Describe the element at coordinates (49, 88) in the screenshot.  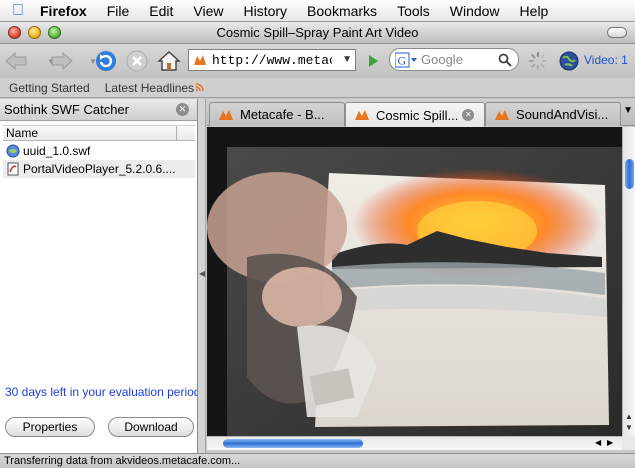
I see `bookmark-getting-started: Getting Started` at that location.